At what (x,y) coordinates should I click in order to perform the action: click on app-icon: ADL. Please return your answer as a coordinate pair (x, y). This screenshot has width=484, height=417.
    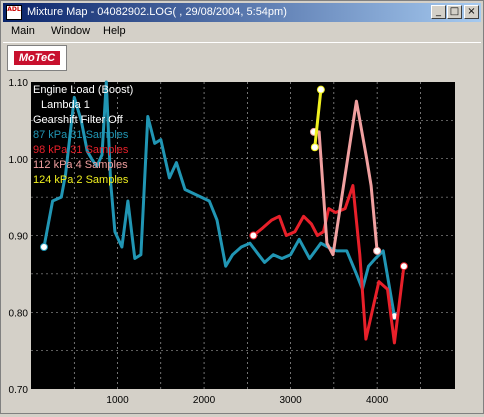
    Looking at the image, I should click on (14, 12).